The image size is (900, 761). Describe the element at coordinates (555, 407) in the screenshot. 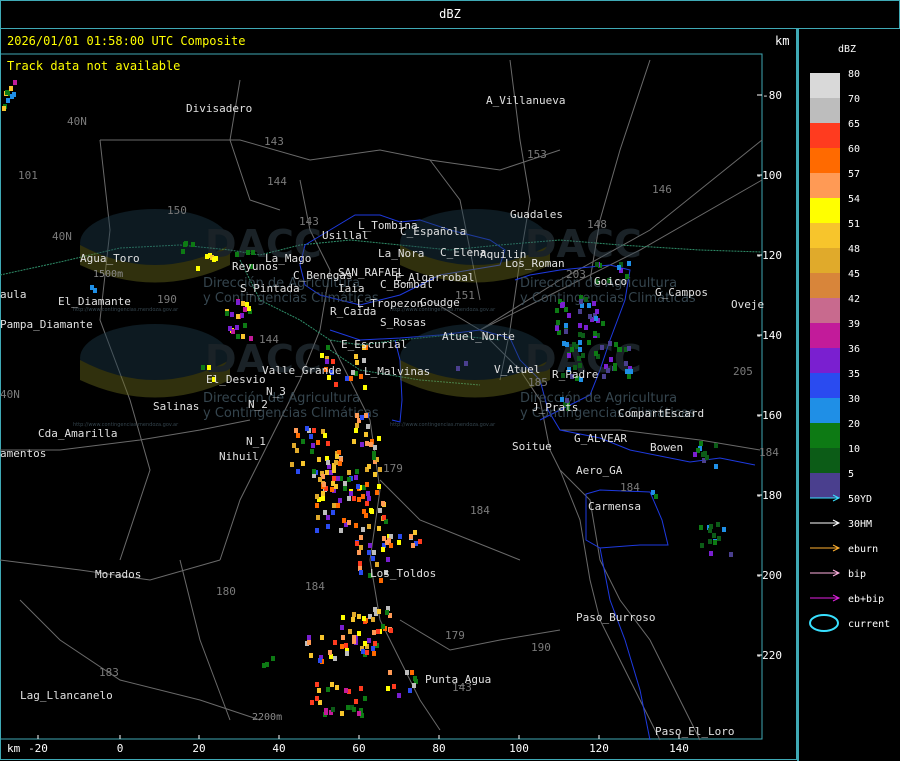

I see `place-label: J_Prats` at that location.